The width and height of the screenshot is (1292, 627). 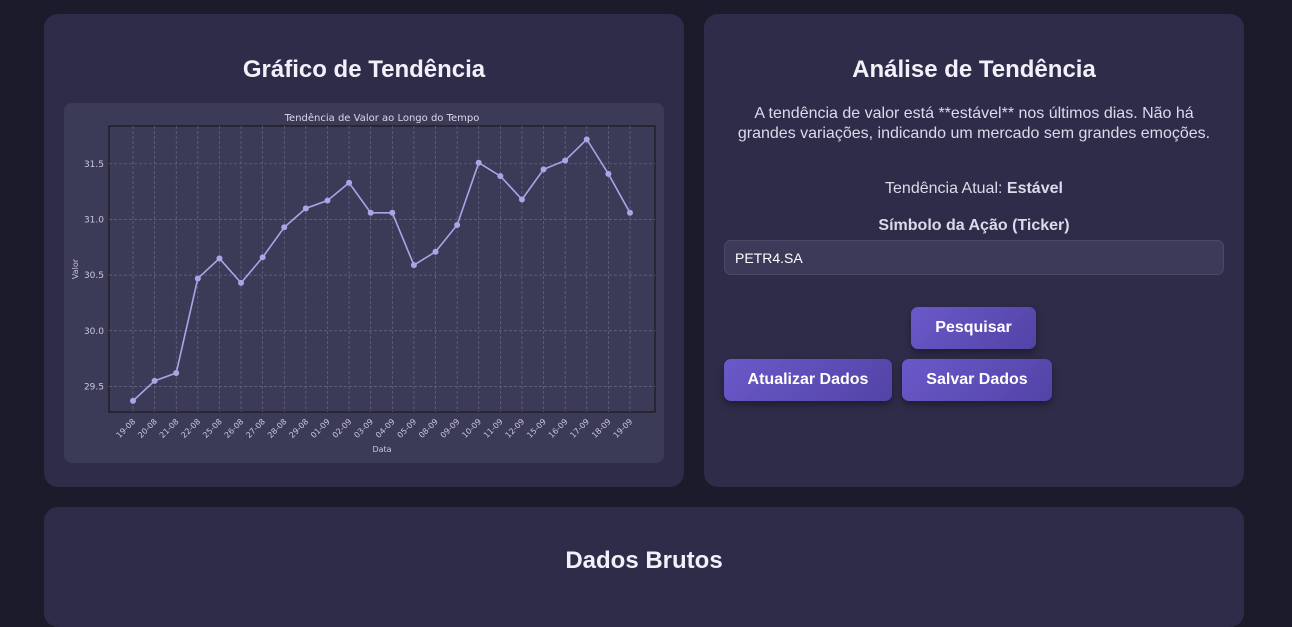 What do you see at coordinates (364, 69) in the screenshot?
I see `chart-card-title: Gráfico de Tendência` at bounding box center [364, 69].